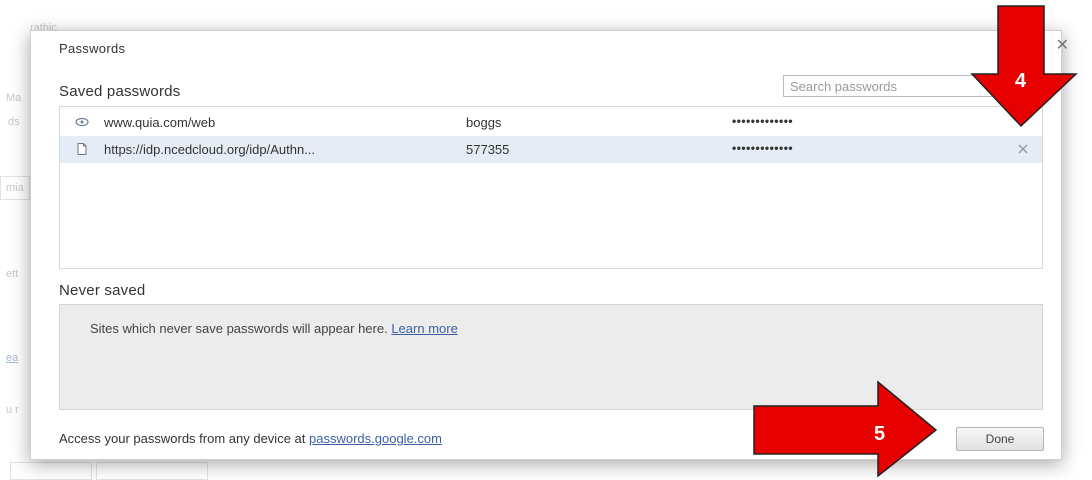  I want to click on bg-text-fragment: ett, so click(12, 274).